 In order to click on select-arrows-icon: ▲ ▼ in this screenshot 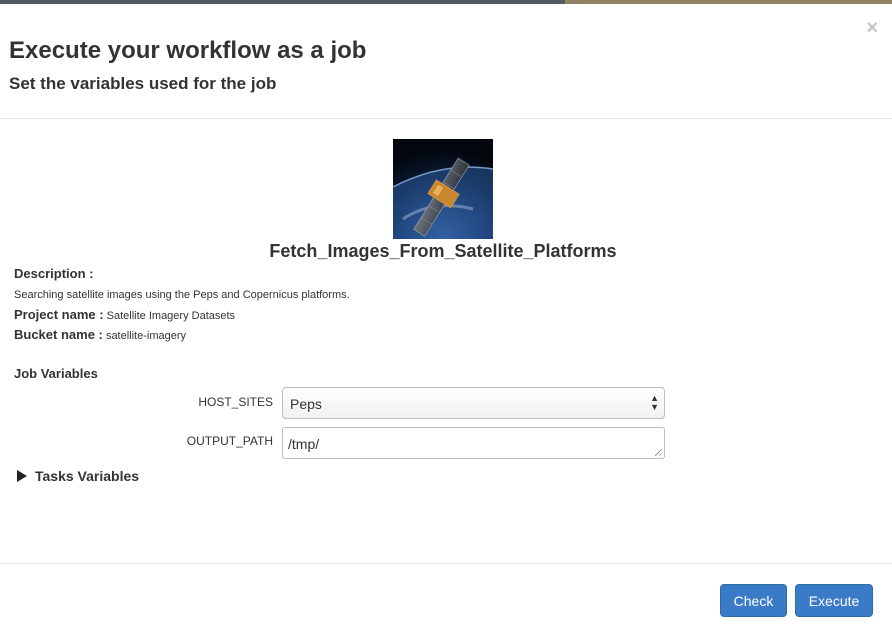, I will do `click(654, 402)`.